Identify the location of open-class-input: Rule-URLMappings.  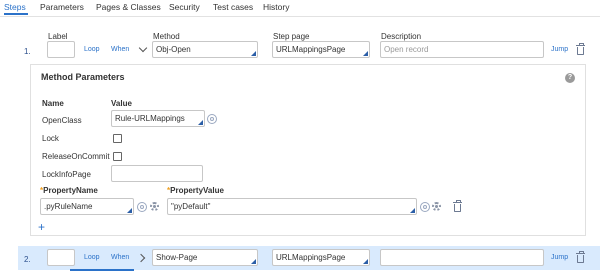
(158, 118).